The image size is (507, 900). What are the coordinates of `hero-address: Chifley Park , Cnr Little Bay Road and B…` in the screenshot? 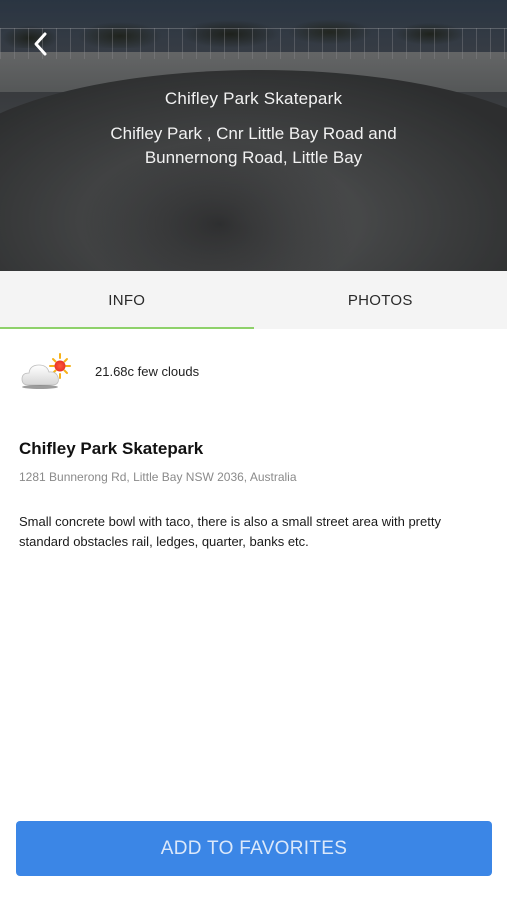 It's located at (253, 145).